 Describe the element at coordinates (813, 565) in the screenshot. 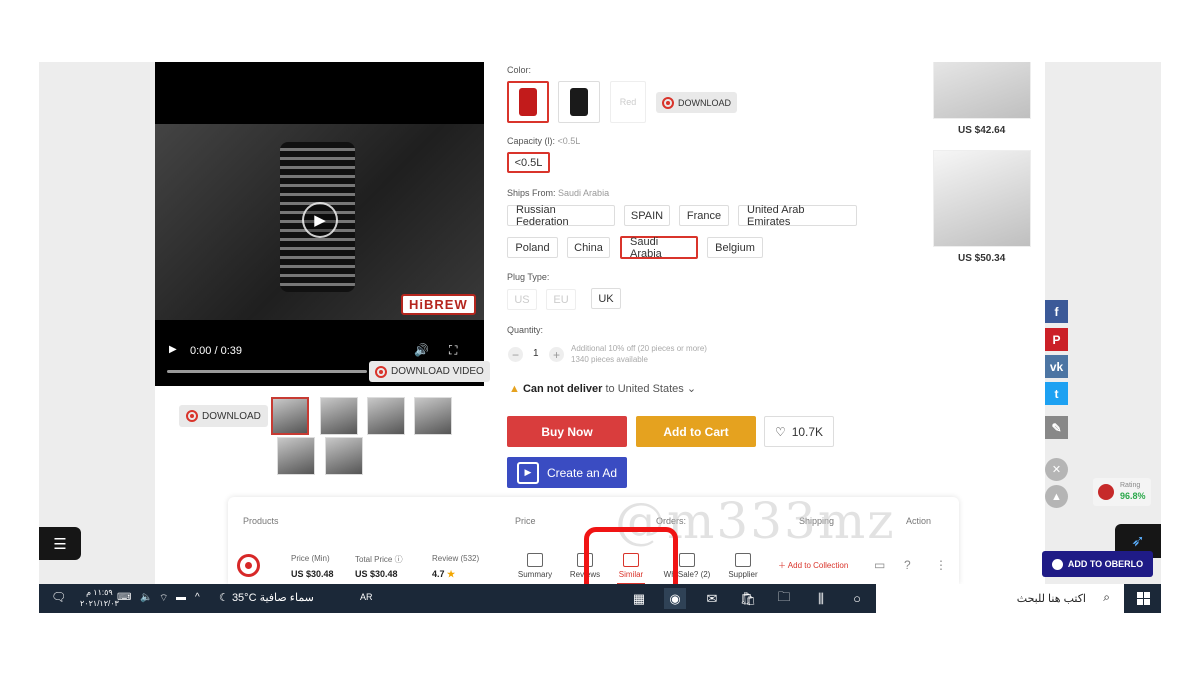

I see `add-to-collection-button: ＋ Add to Collection` at that location.